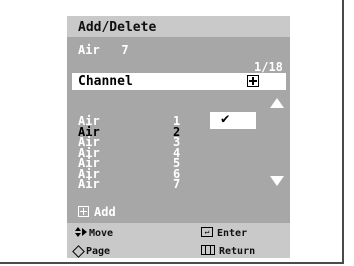  Describe the element at coordinates (232, 233) in the screenshot. I see `help-enter: Enter` at that location.